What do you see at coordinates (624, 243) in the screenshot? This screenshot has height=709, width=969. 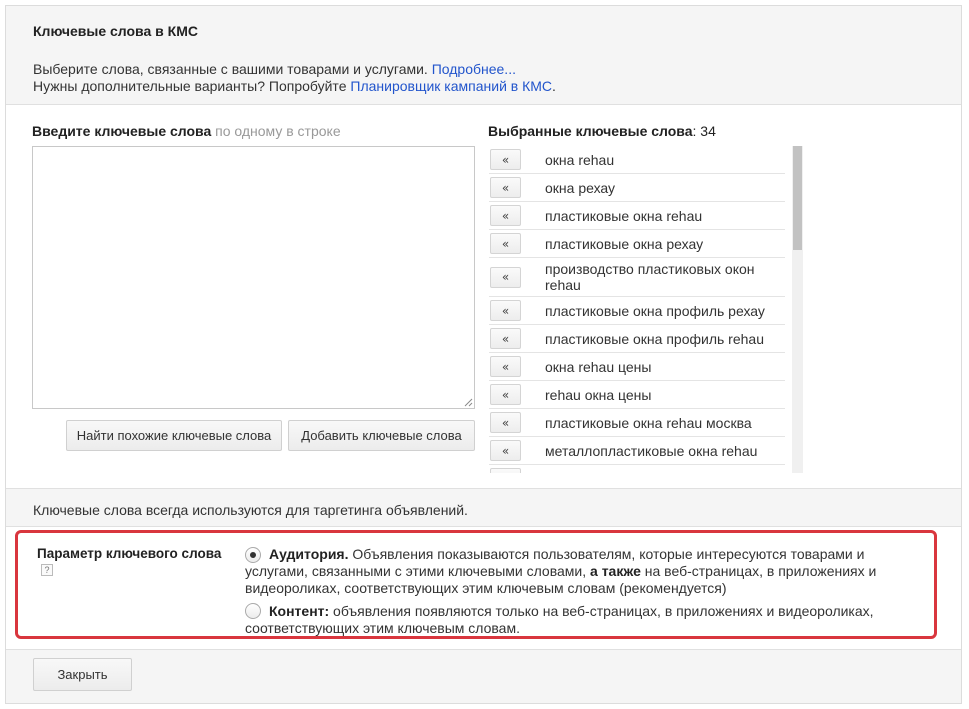 I see `selected-keyword-text: пластиковые окна рехау` at bounding box center [624, 243].